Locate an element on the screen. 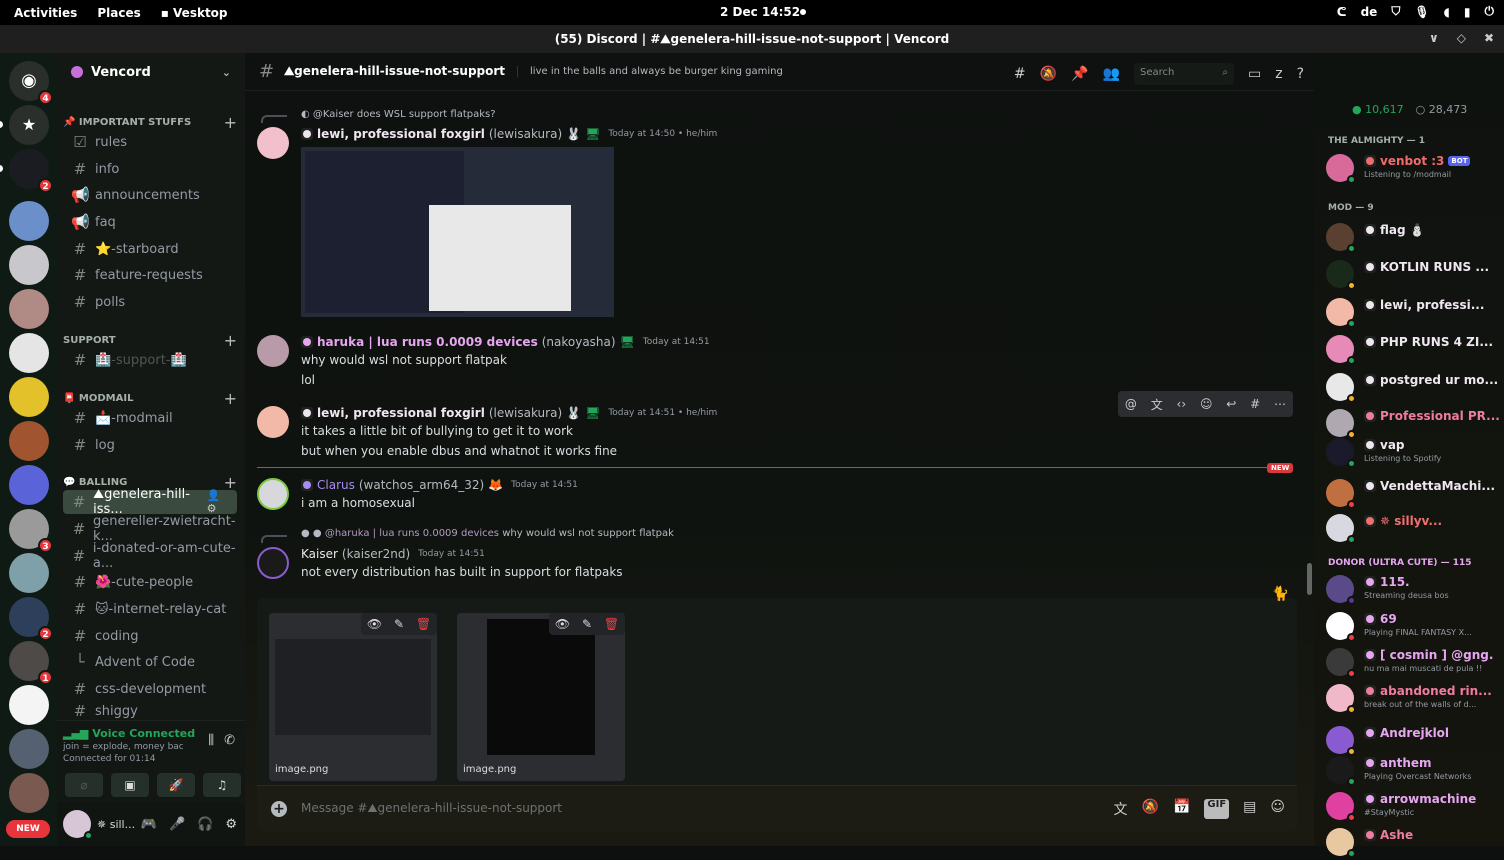 This screenshot has width=1504, height=860. channel-css-development: # css-development is located at coordinates (150, 689).